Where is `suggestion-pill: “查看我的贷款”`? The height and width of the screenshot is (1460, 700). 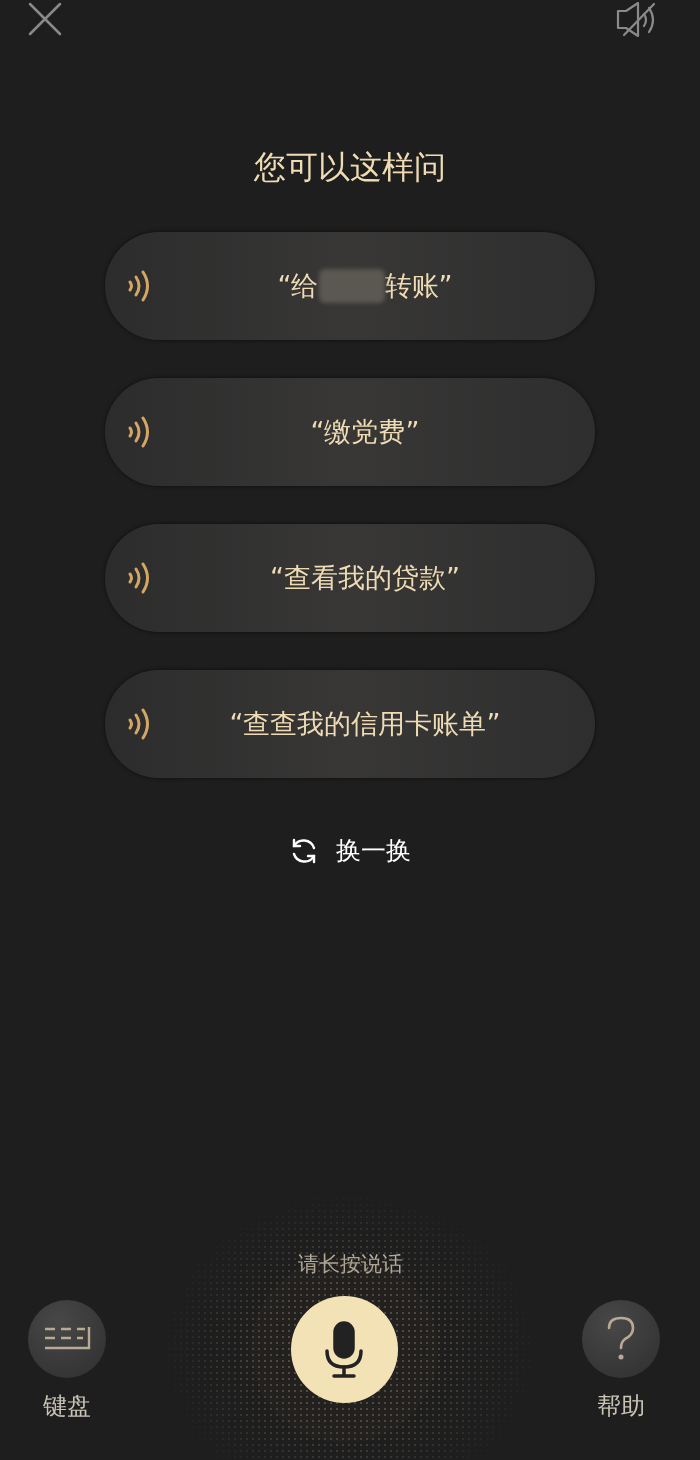 suggestion-pill: “查看我的贷款” is located at coordinates (350, 578).